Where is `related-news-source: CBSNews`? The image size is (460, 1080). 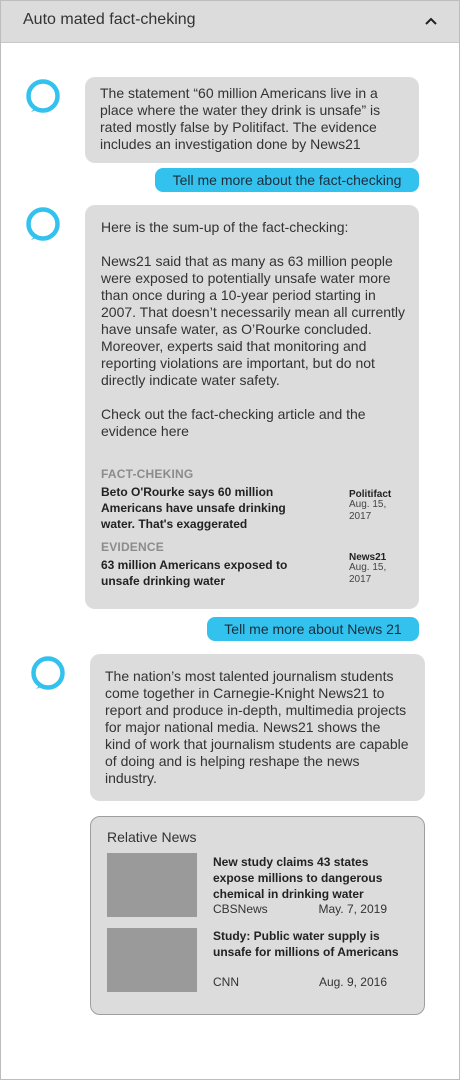
related-news-source: CBSNews is located at coordinates (240, 909).